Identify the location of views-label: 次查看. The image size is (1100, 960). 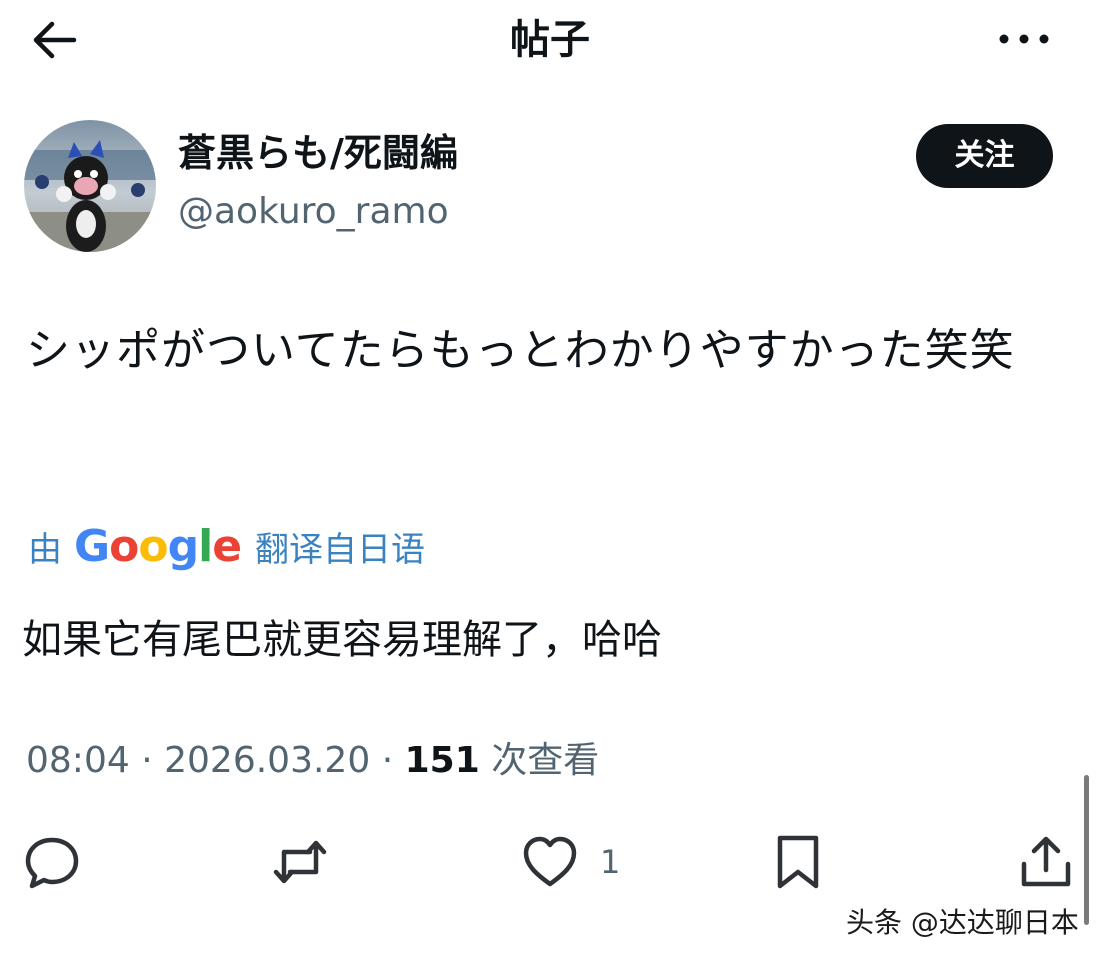
(545, 760).